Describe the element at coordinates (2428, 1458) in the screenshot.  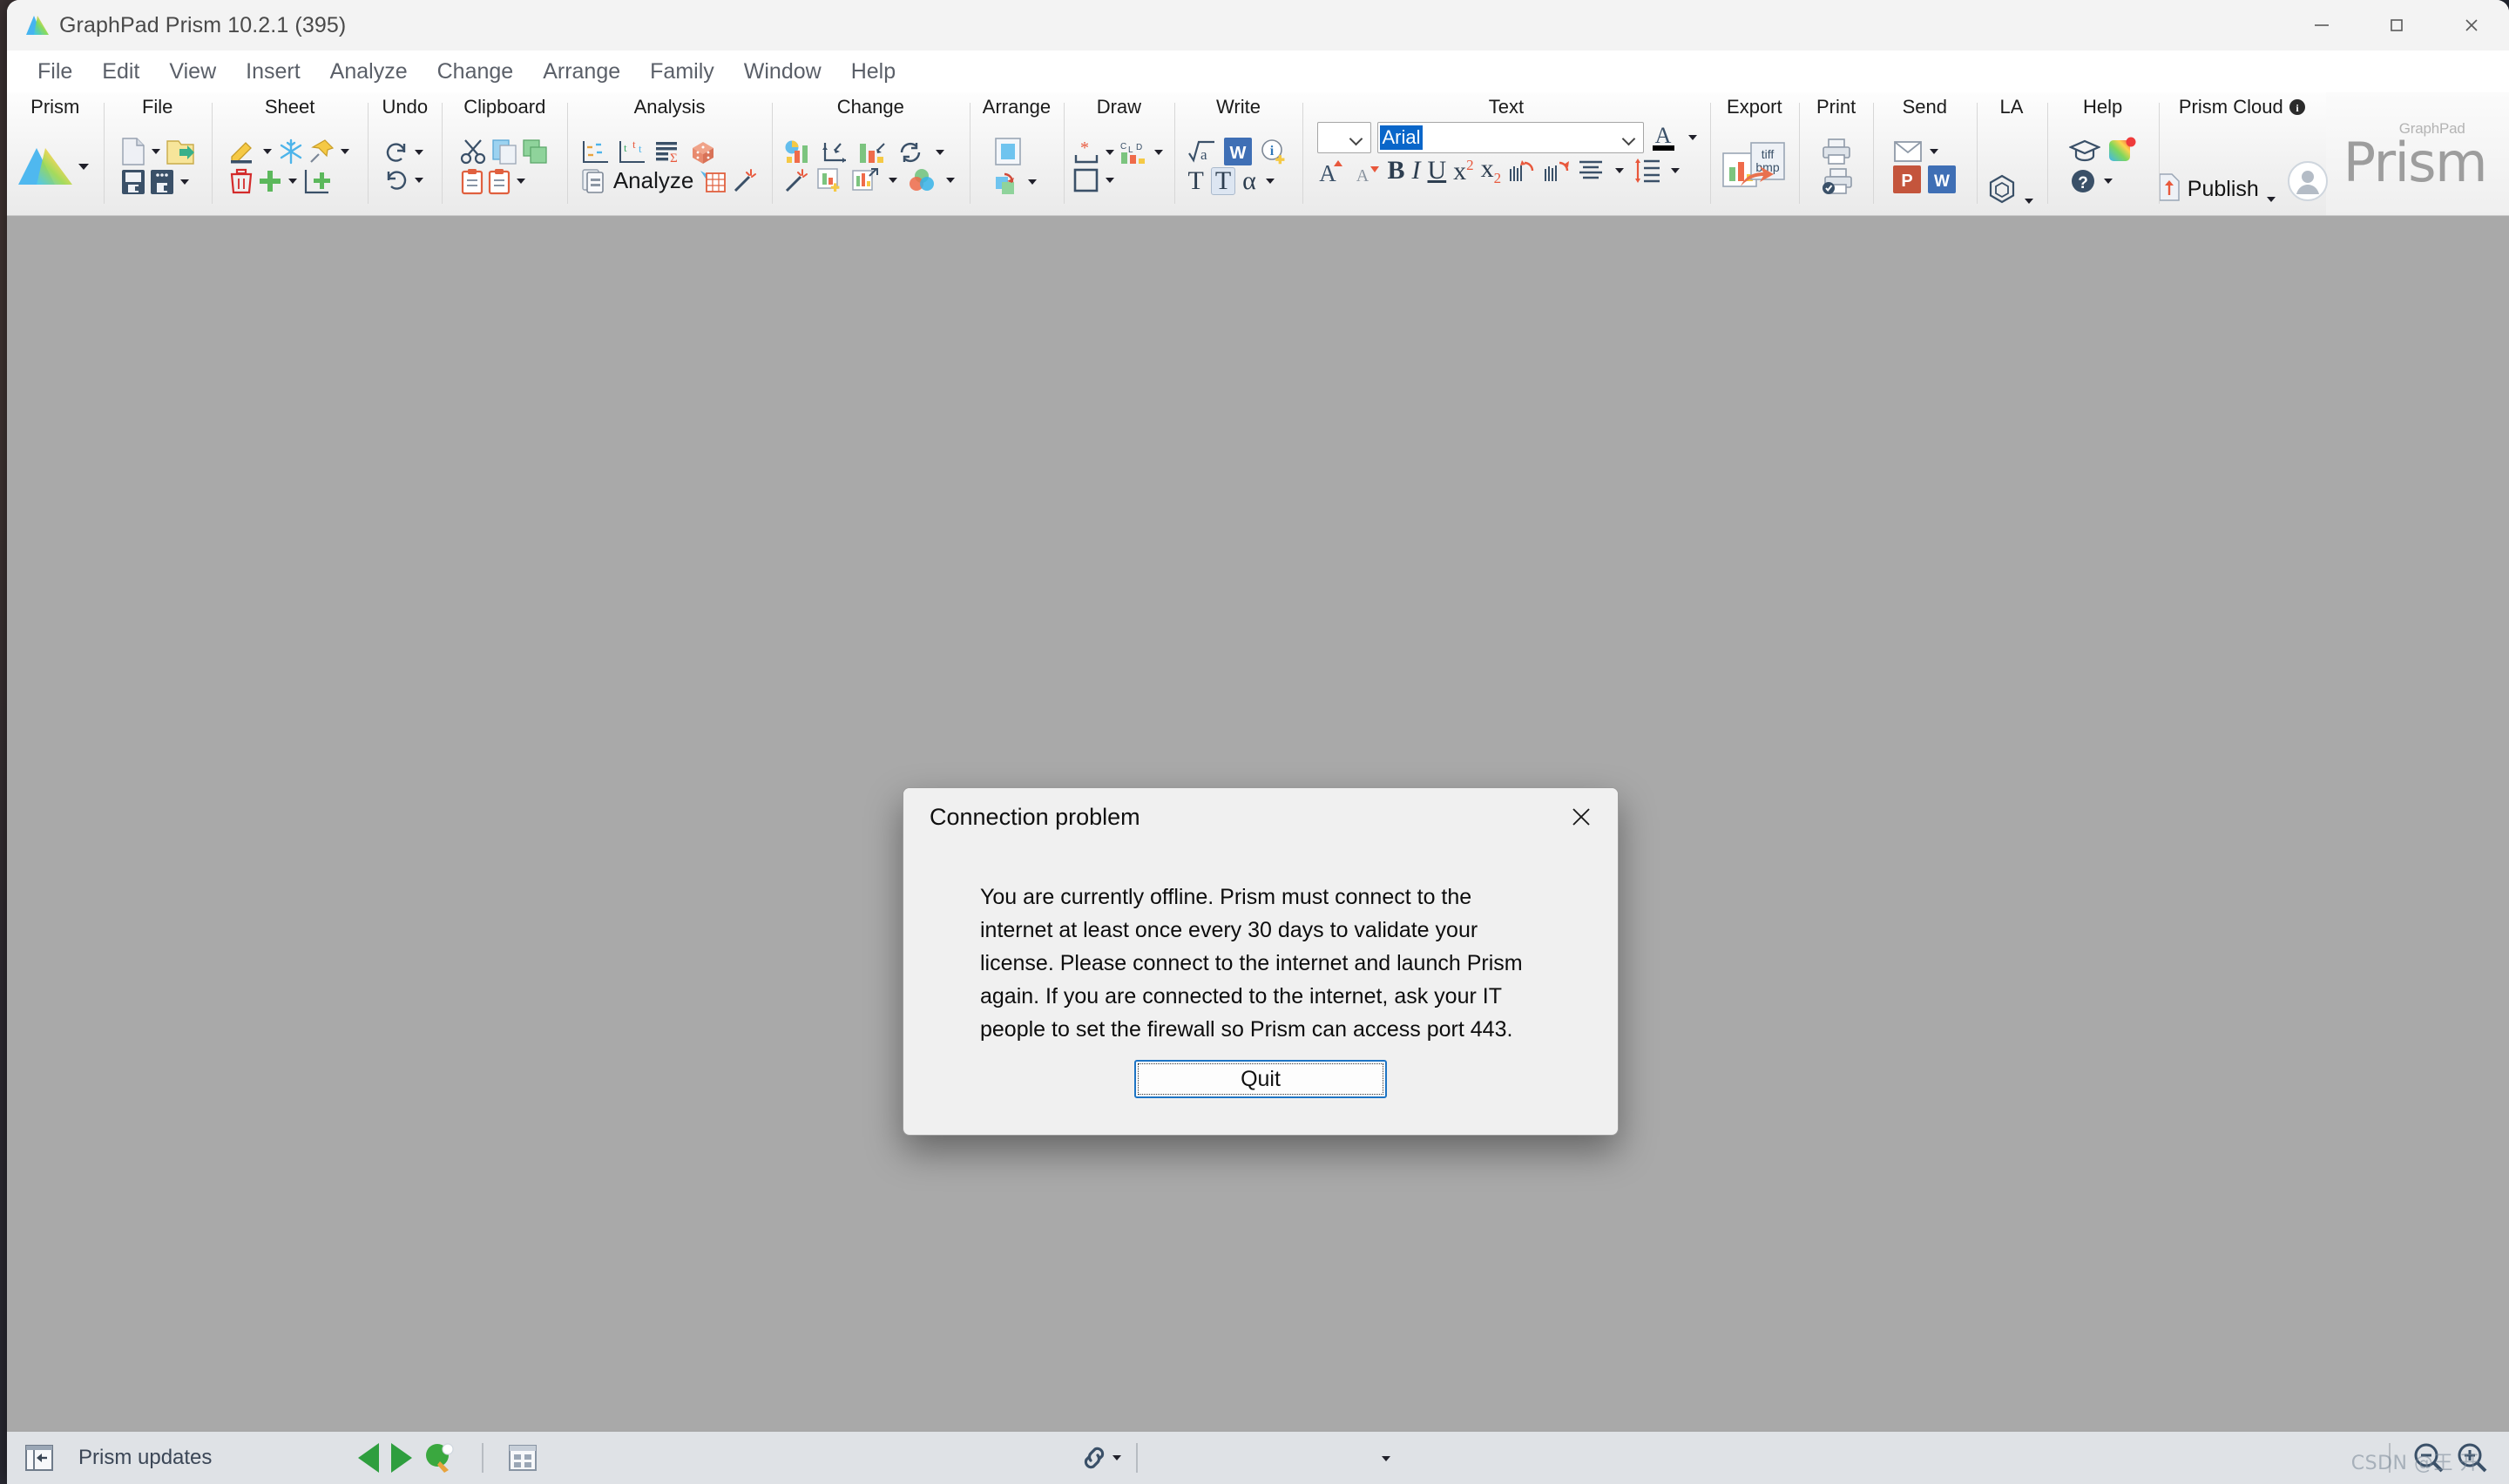
I see `zoom-out-icon` at that location.